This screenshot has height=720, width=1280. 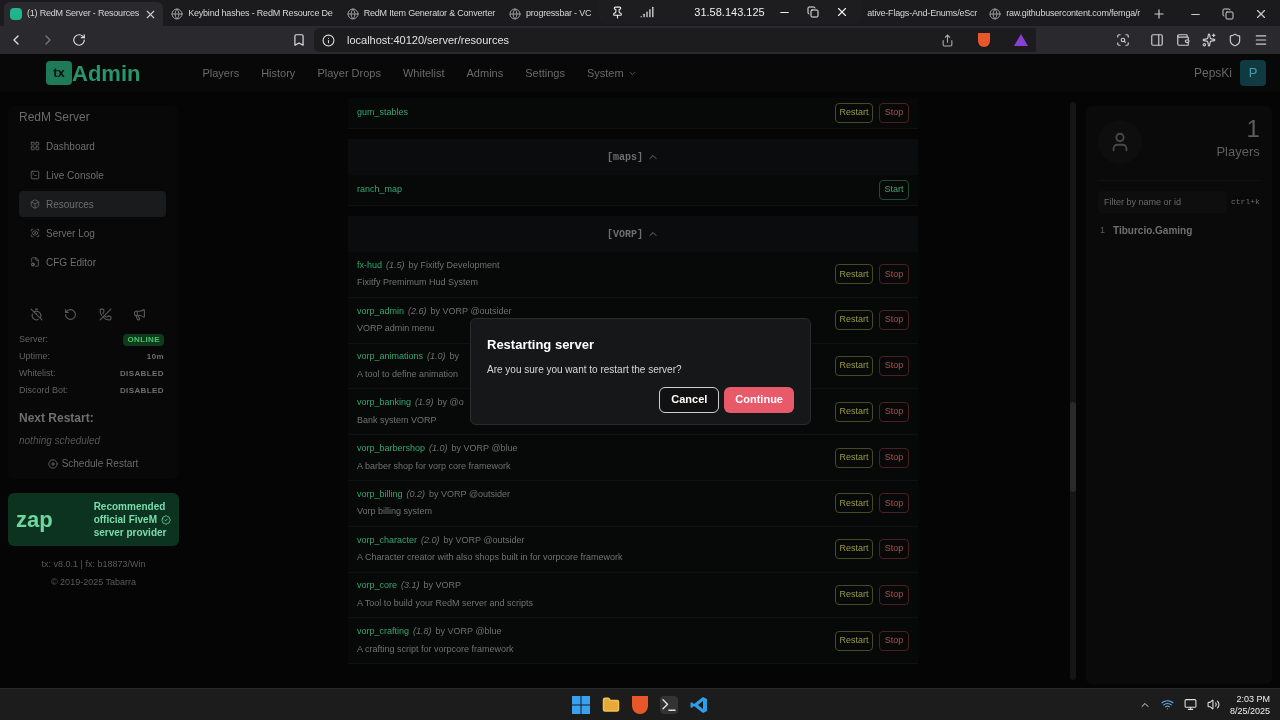 I want to click on triangle-logo-icon, so click(x=1021, y=40).